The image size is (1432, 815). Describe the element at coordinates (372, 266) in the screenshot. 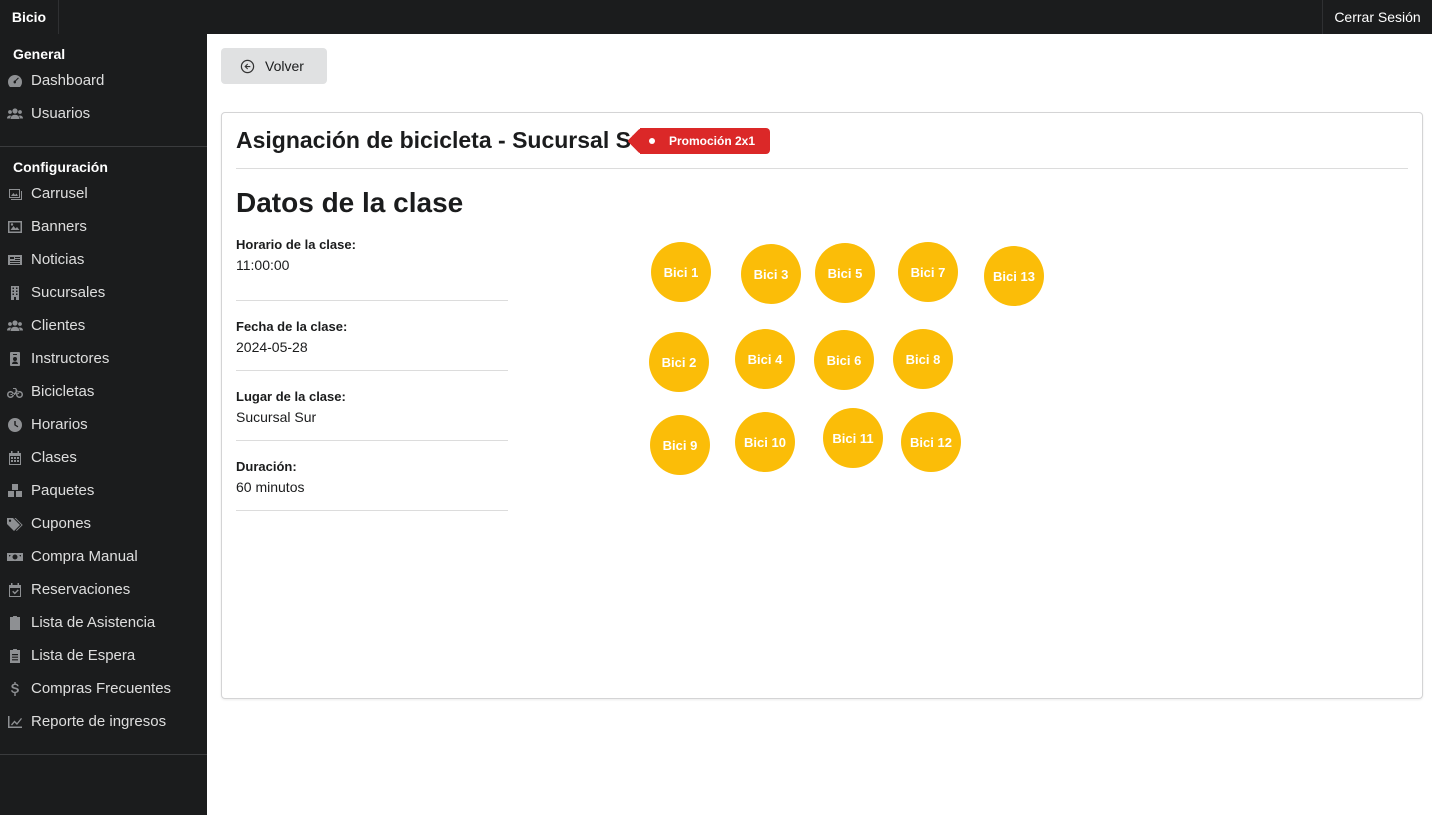

I see `info-row-horario: Horario de la clase: 11:00:00` at that location.